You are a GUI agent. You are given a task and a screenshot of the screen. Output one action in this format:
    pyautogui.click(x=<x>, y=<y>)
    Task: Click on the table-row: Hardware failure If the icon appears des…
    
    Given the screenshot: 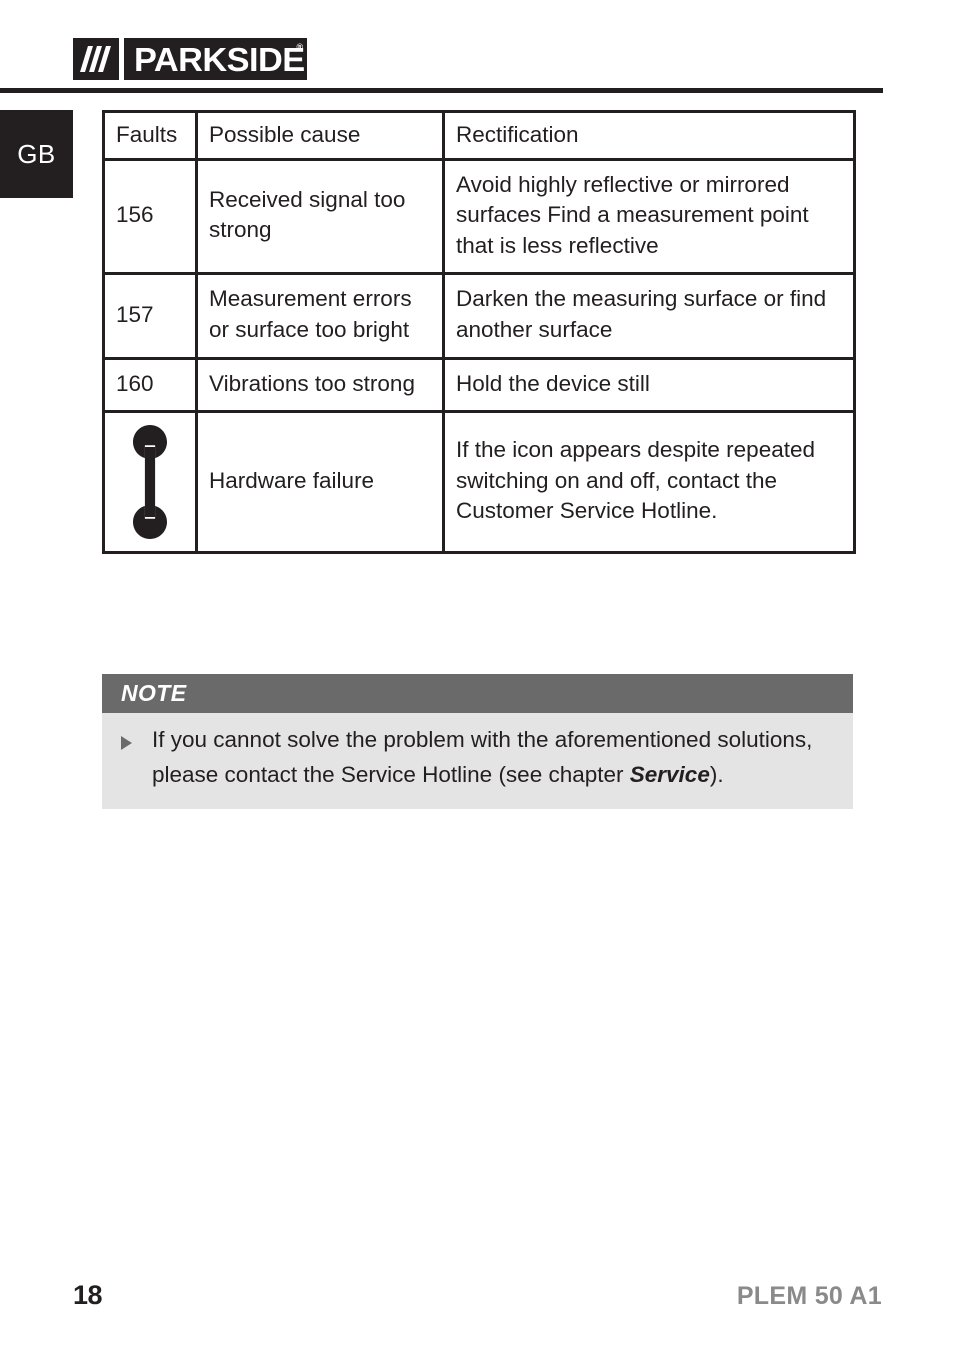 What is the action you would take?
    pyautogui.click(x=479, y=482)
    